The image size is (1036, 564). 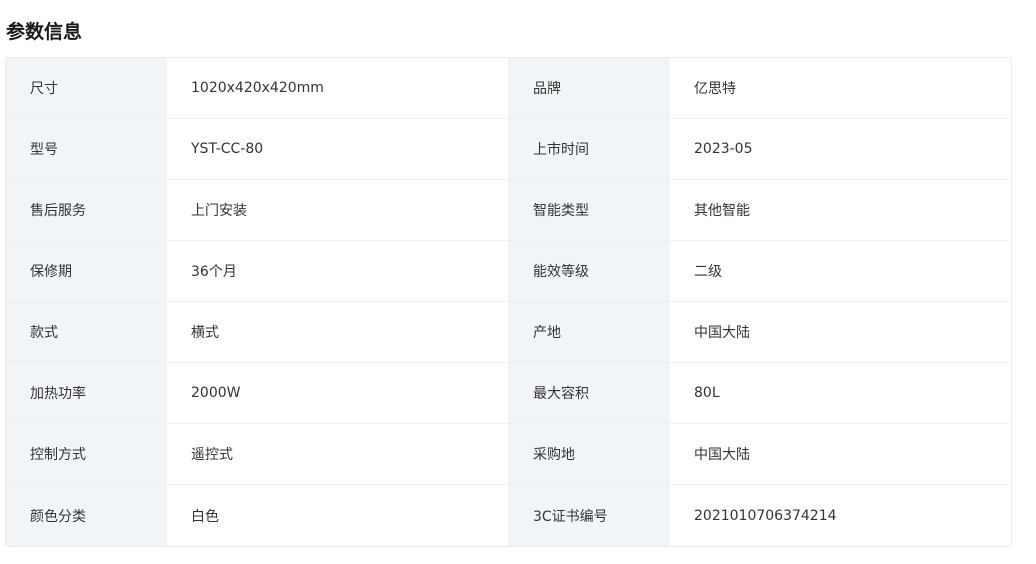 I want to click on param-label: 颜色分类, so click(x=86, y=515).